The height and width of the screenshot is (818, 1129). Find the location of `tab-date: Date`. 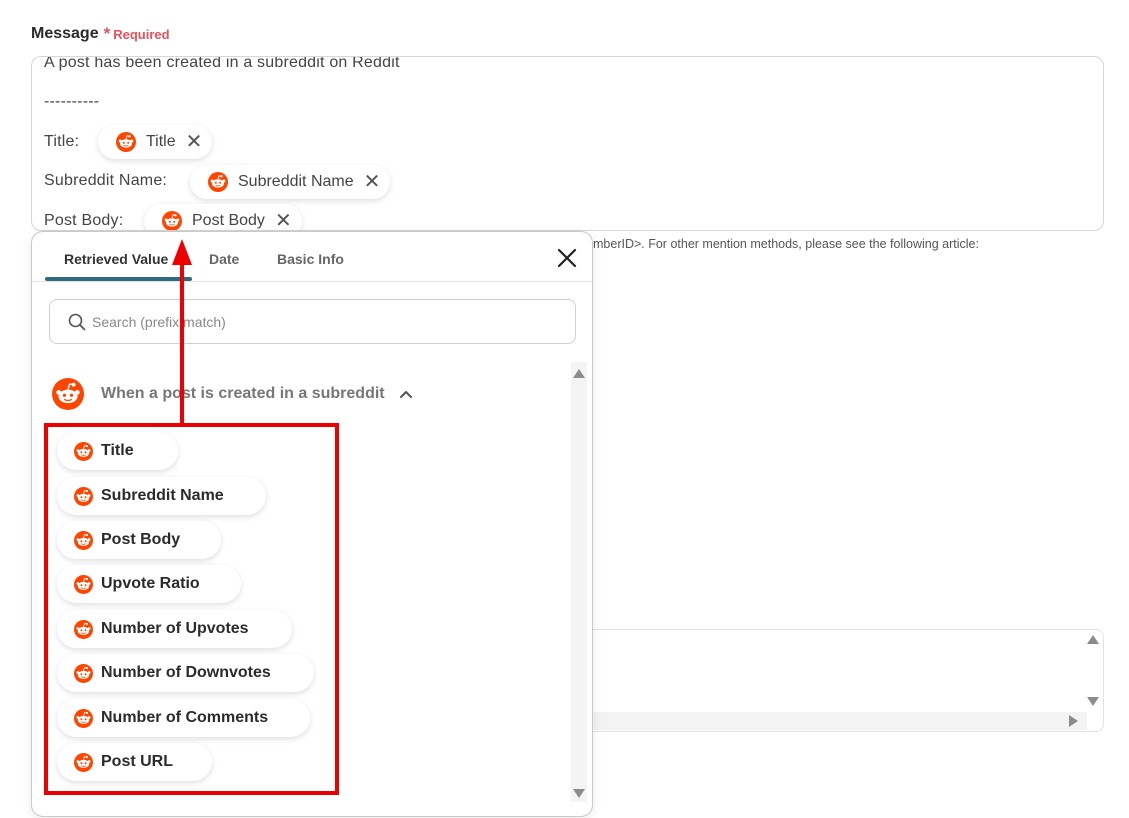

tab-date: Date is located at coordinates (224, 259).